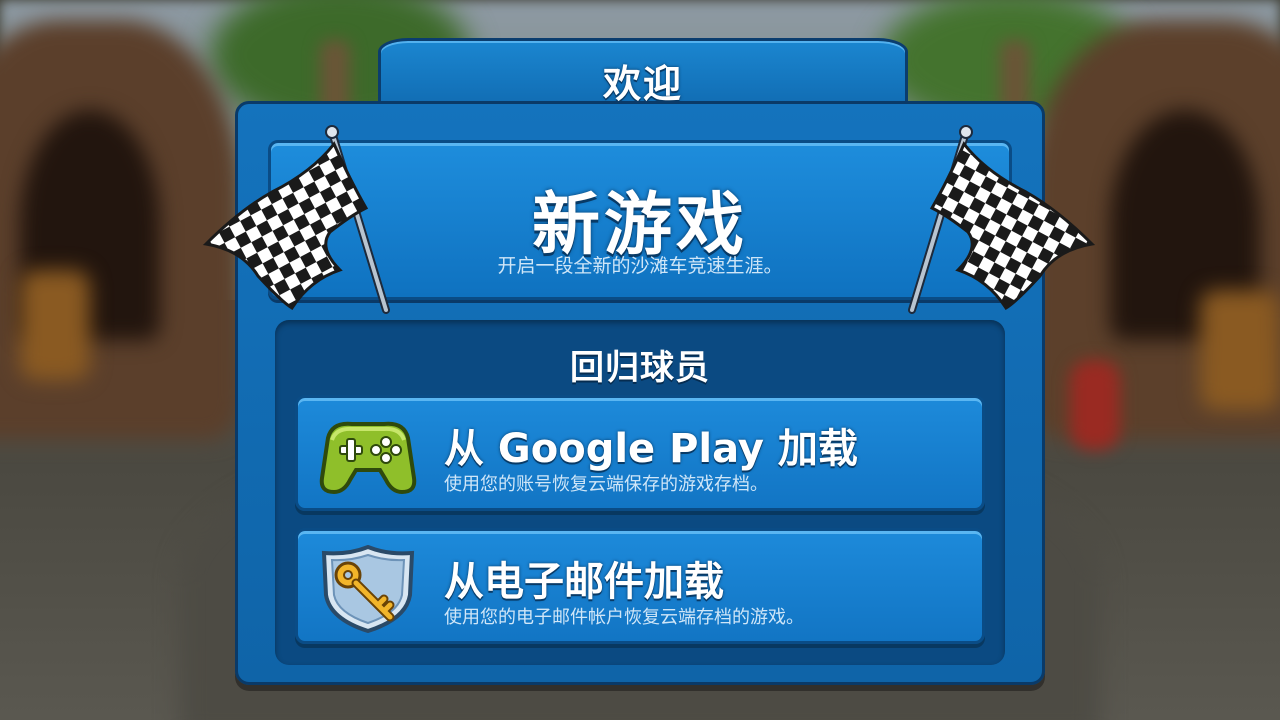 This screenshot has width=1280, height=720. What do you see at coordinates (624, 617) in the screenshot?
I see `email-subtitle: 使用您的电子邮件帐户恢复云端存档的游戏。` at bounding box center [624, 617].